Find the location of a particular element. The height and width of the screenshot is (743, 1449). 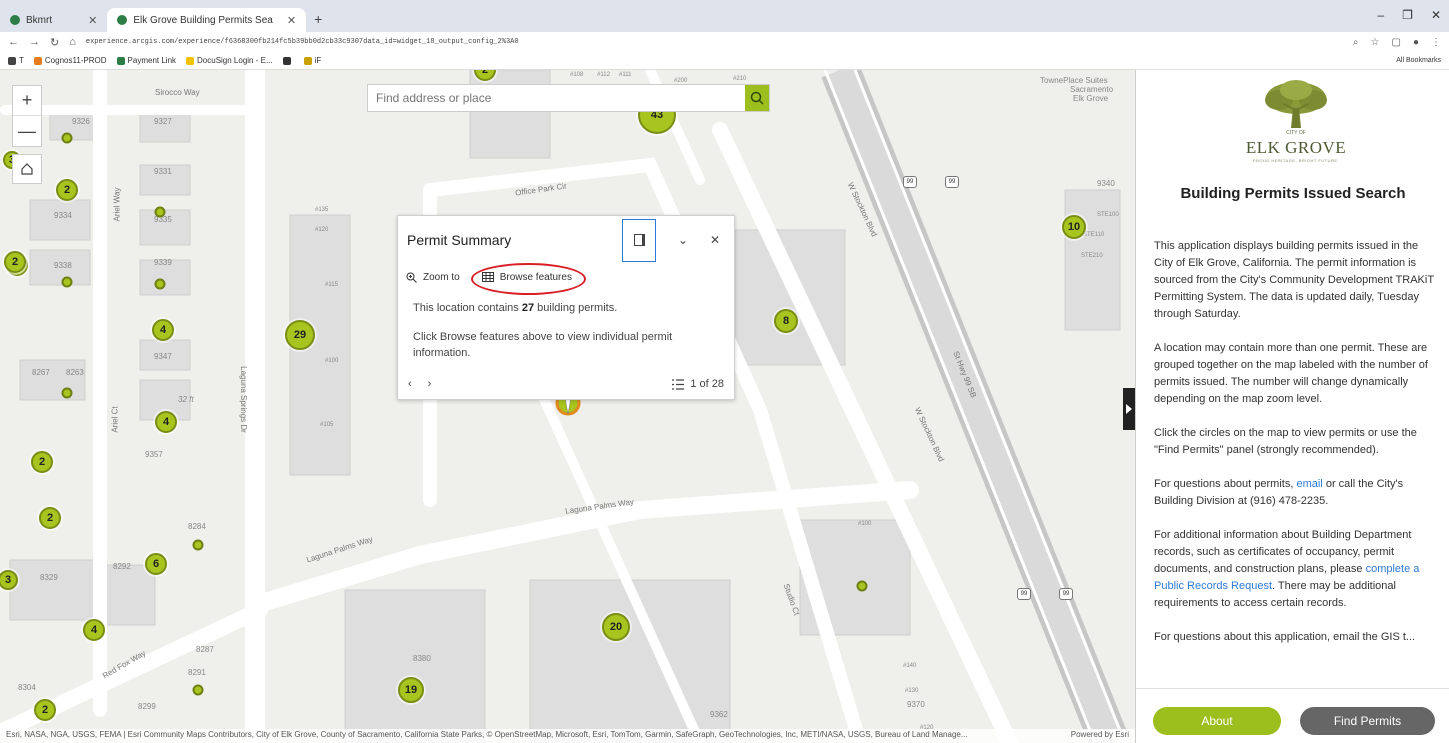

panel-title: Building Permits Issued Search is located at coordinates (1293, 193).